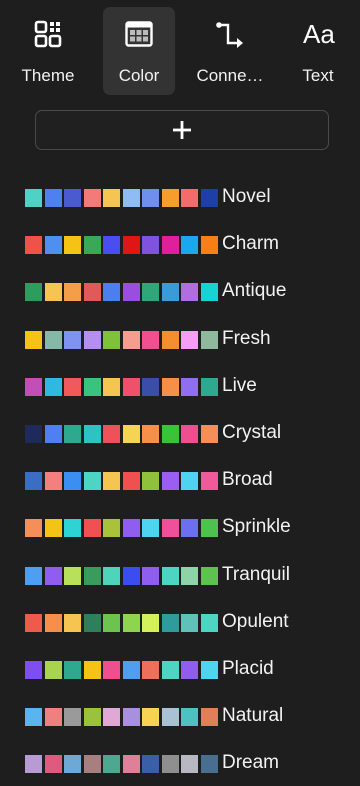 Image resolution: width=360 pixels, height=786 pixels. I want to click on palette-crystal: Crystal, so click(180, 432).